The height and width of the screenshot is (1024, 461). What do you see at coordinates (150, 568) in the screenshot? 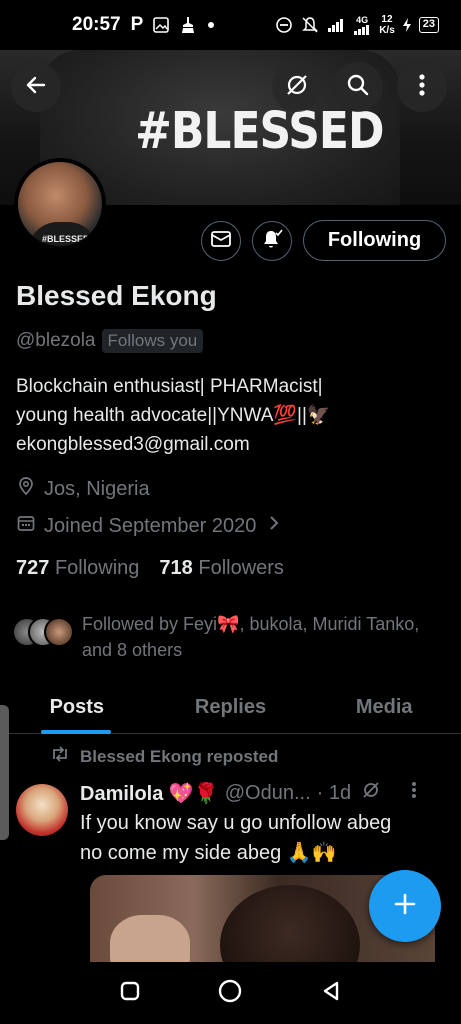
I see `follow-counts: 727 Following 718 Followers` at bounding box center [150, 568].